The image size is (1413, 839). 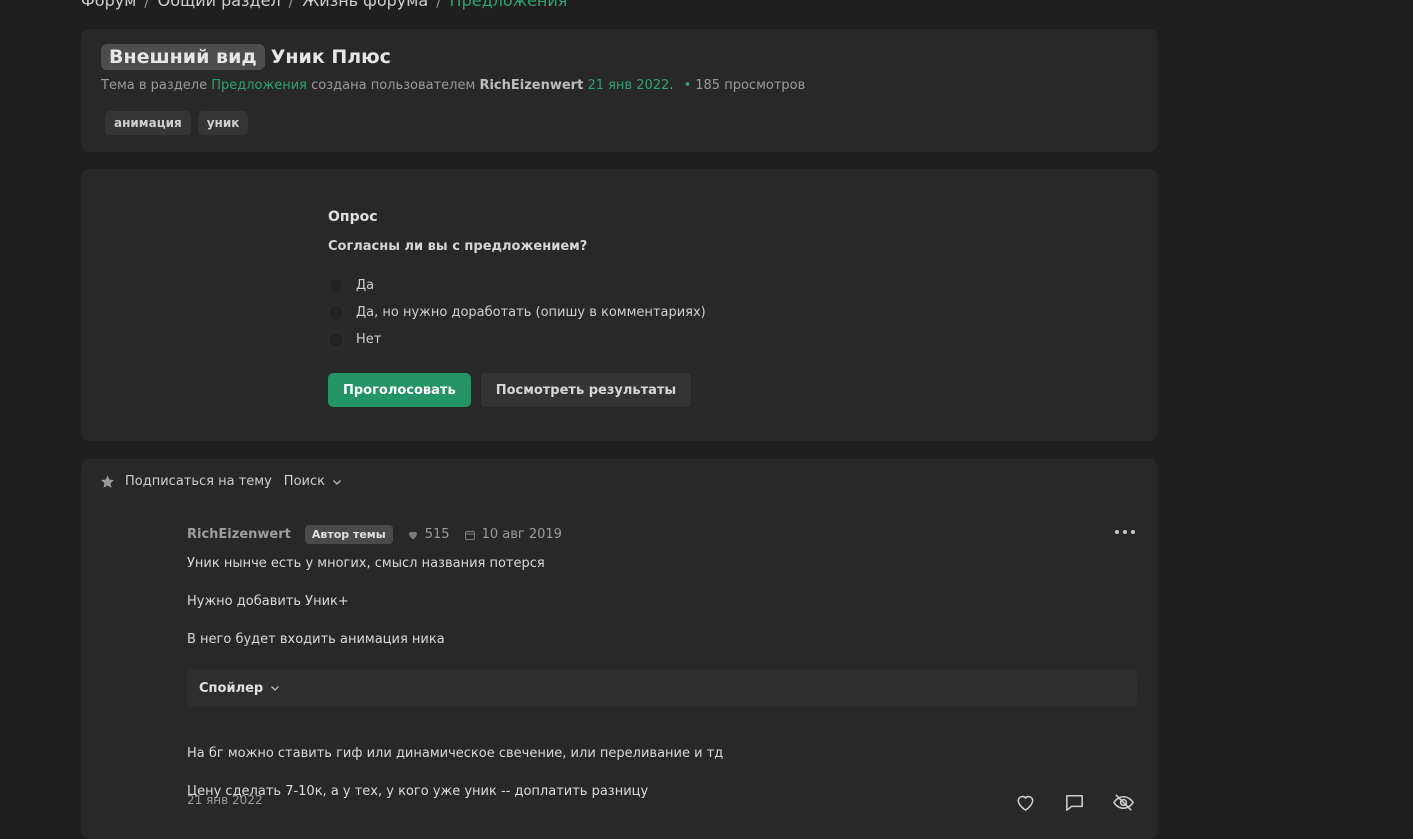 I want to click on likes-value: 515, so click(x=437, y=534).